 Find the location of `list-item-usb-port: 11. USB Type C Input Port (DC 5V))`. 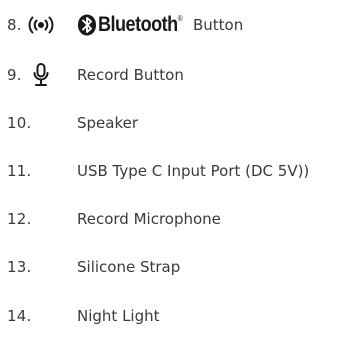

list-item-usb-port: 11. USB Type C Input Port (DC 5V)) is located at coordinates (182, 171).